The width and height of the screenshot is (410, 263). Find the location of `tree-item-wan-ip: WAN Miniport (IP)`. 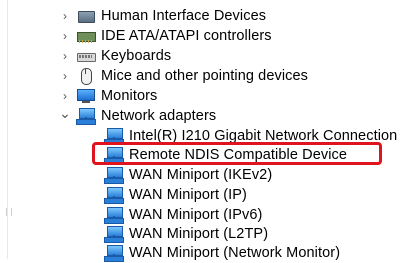

tree-item-wan-ip: WAN Miniport (IP) is located at coordinates (175, 195).